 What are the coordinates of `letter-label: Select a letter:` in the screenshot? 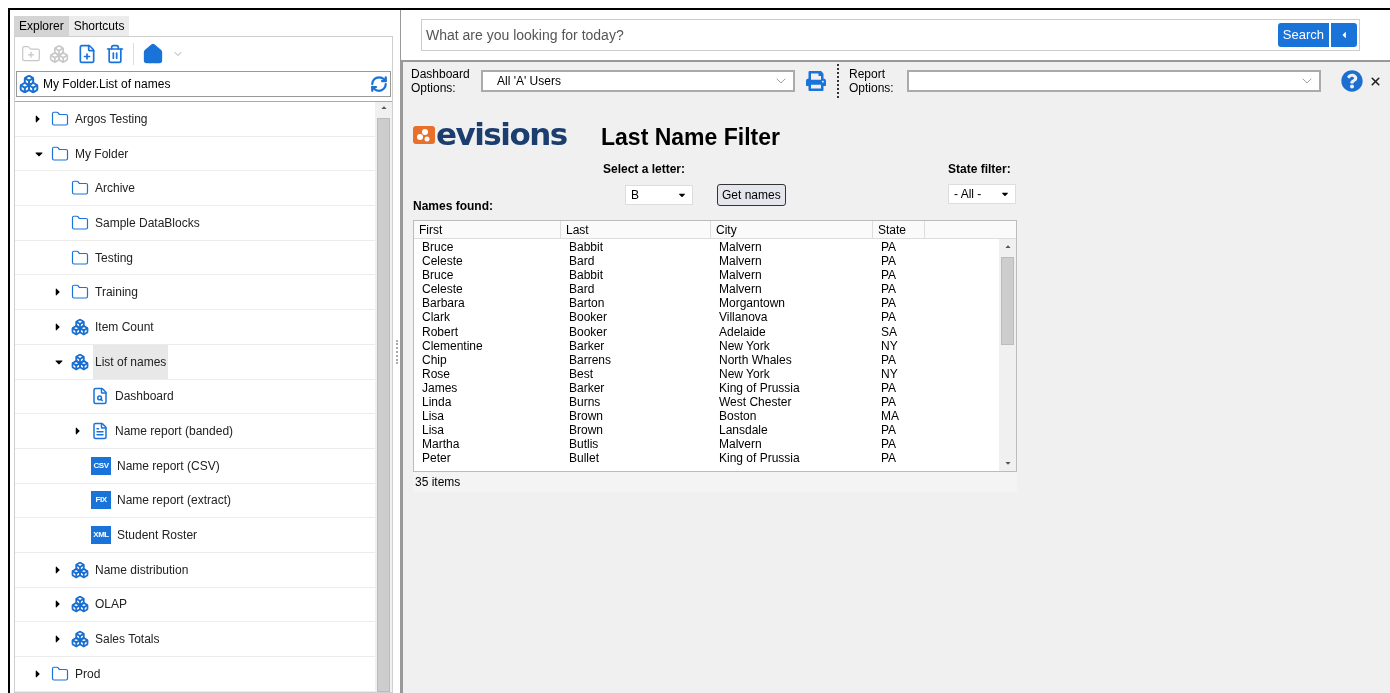 It's located at (645, 169).